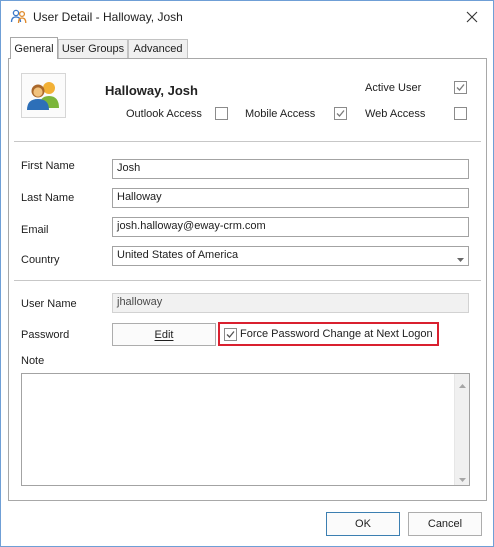 The height and width of the screenshot is (547, 494). What do you see at coordinates (290, 169) in the screenshot?
I see `first-name-field: Josh` at bounding box center [290, 169].